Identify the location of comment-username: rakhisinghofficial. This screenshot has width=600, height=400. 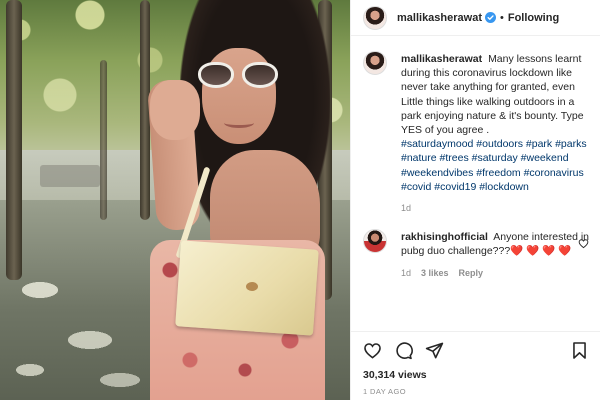
(444, 237).